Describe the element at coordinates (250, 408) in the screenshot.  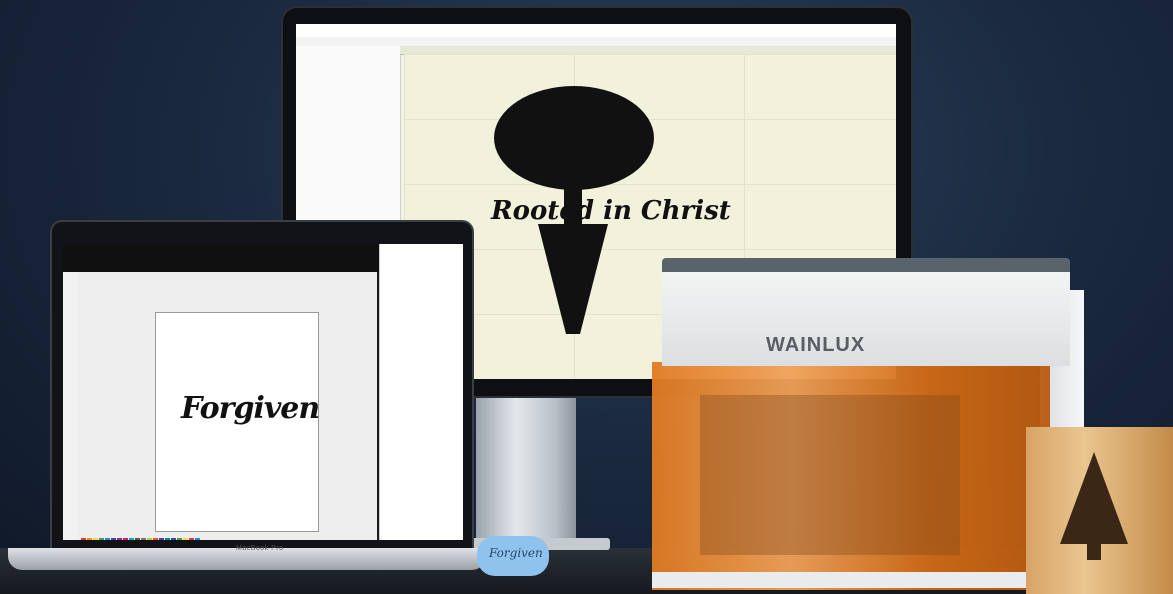
I see `forgiven-design-text: Forgiven` at that location.